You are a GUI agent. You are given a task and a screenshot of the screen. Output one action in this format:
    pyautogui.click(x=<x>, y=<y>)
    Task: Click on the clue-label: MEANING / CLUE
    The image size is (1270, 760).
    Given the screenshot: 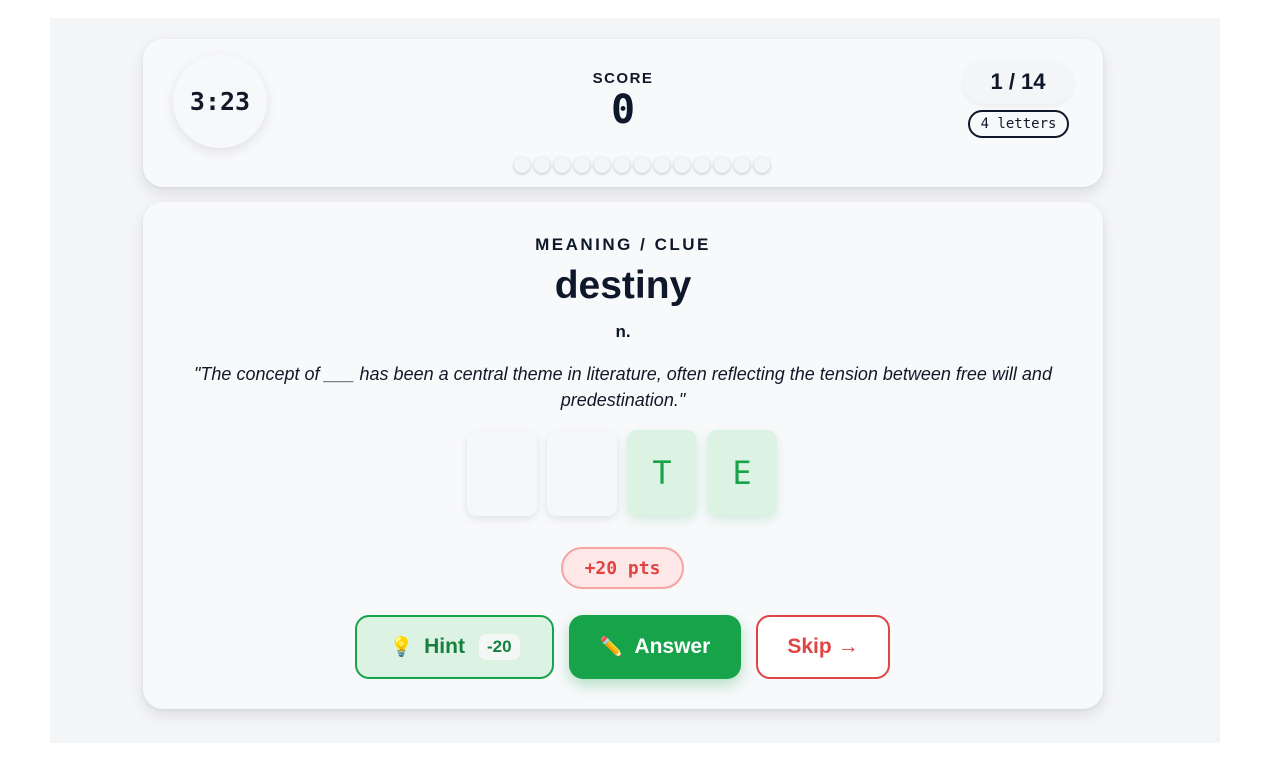 What is the action you would take?
    pyautogui.click(x=623, y=244)
    